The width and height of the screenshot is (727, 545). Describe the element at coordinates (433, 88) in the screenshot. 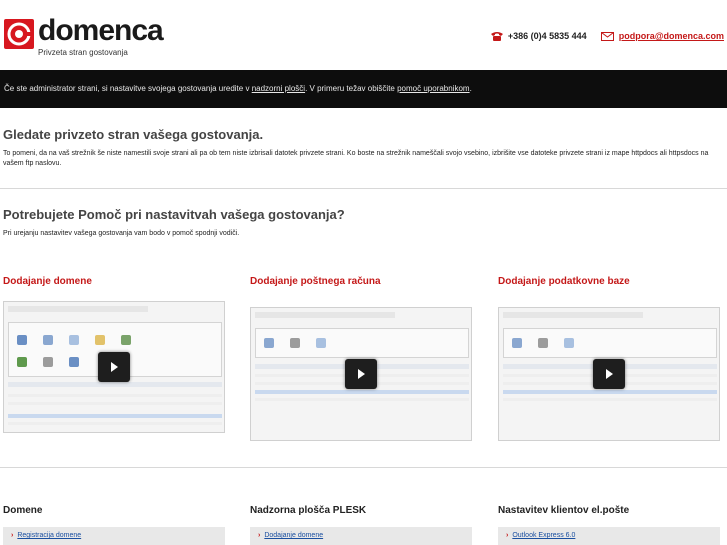

I see `user-help-link: pomoč uporabnikom` at that location.